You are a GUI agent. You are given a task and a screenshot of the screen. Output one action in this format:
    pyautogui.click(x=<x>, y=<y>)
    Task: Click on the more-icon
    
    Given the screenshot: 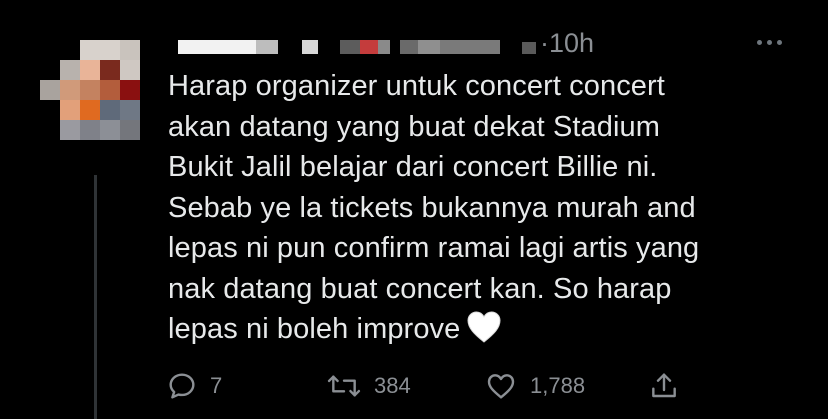 What is the action you would take?
    pyautogui.click(x=770, y=42)
    